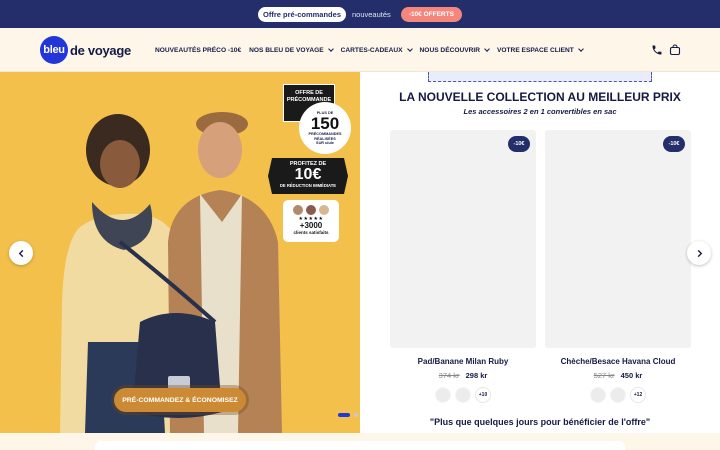  Describe the element at coordinates (360, 445) in the screenshot. I see `footer-card` at that location.